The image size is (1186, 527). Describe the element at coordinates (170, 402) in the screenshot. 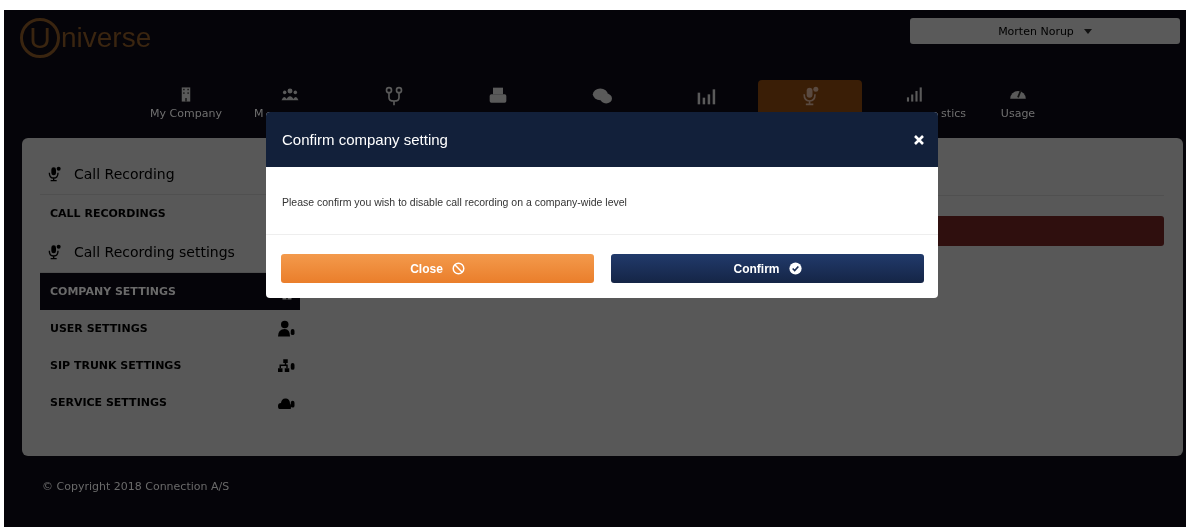

I see `sidebar-item: SERVICE SETTINGS` at that location.